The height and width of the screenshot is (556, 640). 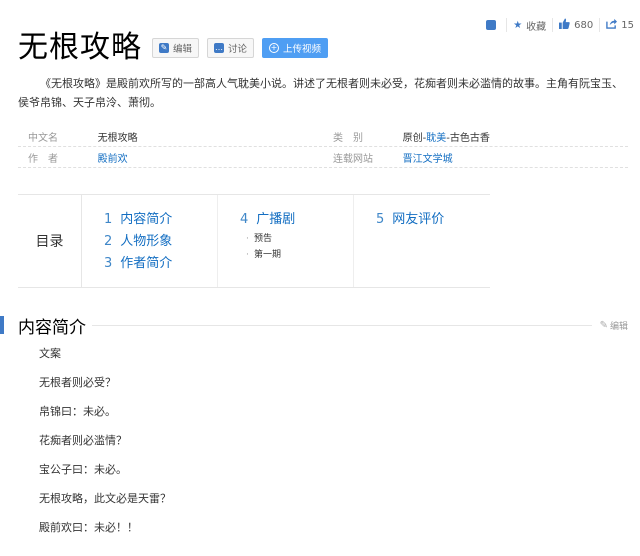 I want to click on catalog-num: 1, so click(x=108, y=219).